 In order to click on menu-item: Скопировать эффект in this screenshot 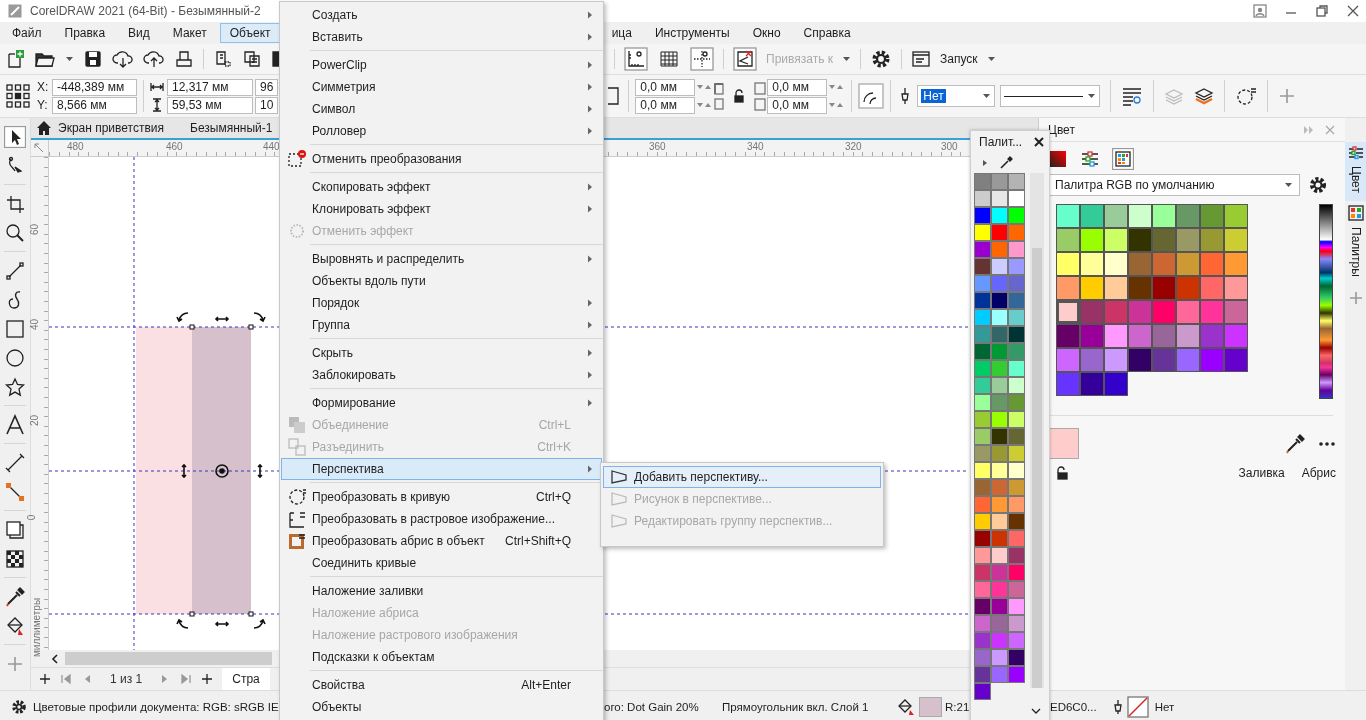, I will do `click(441, 187)`.